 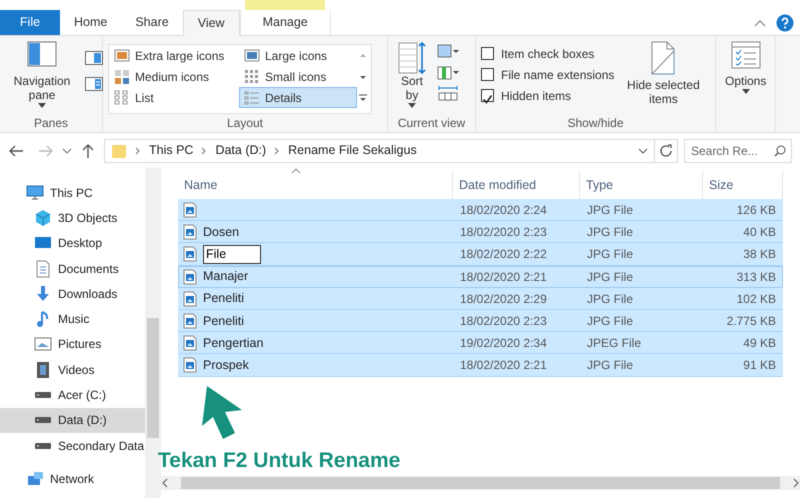 What do you see at coordinates (759, 255) in the screenshot?
I see `size-cell-text: 38 KB` at bounding box center [759, 255].